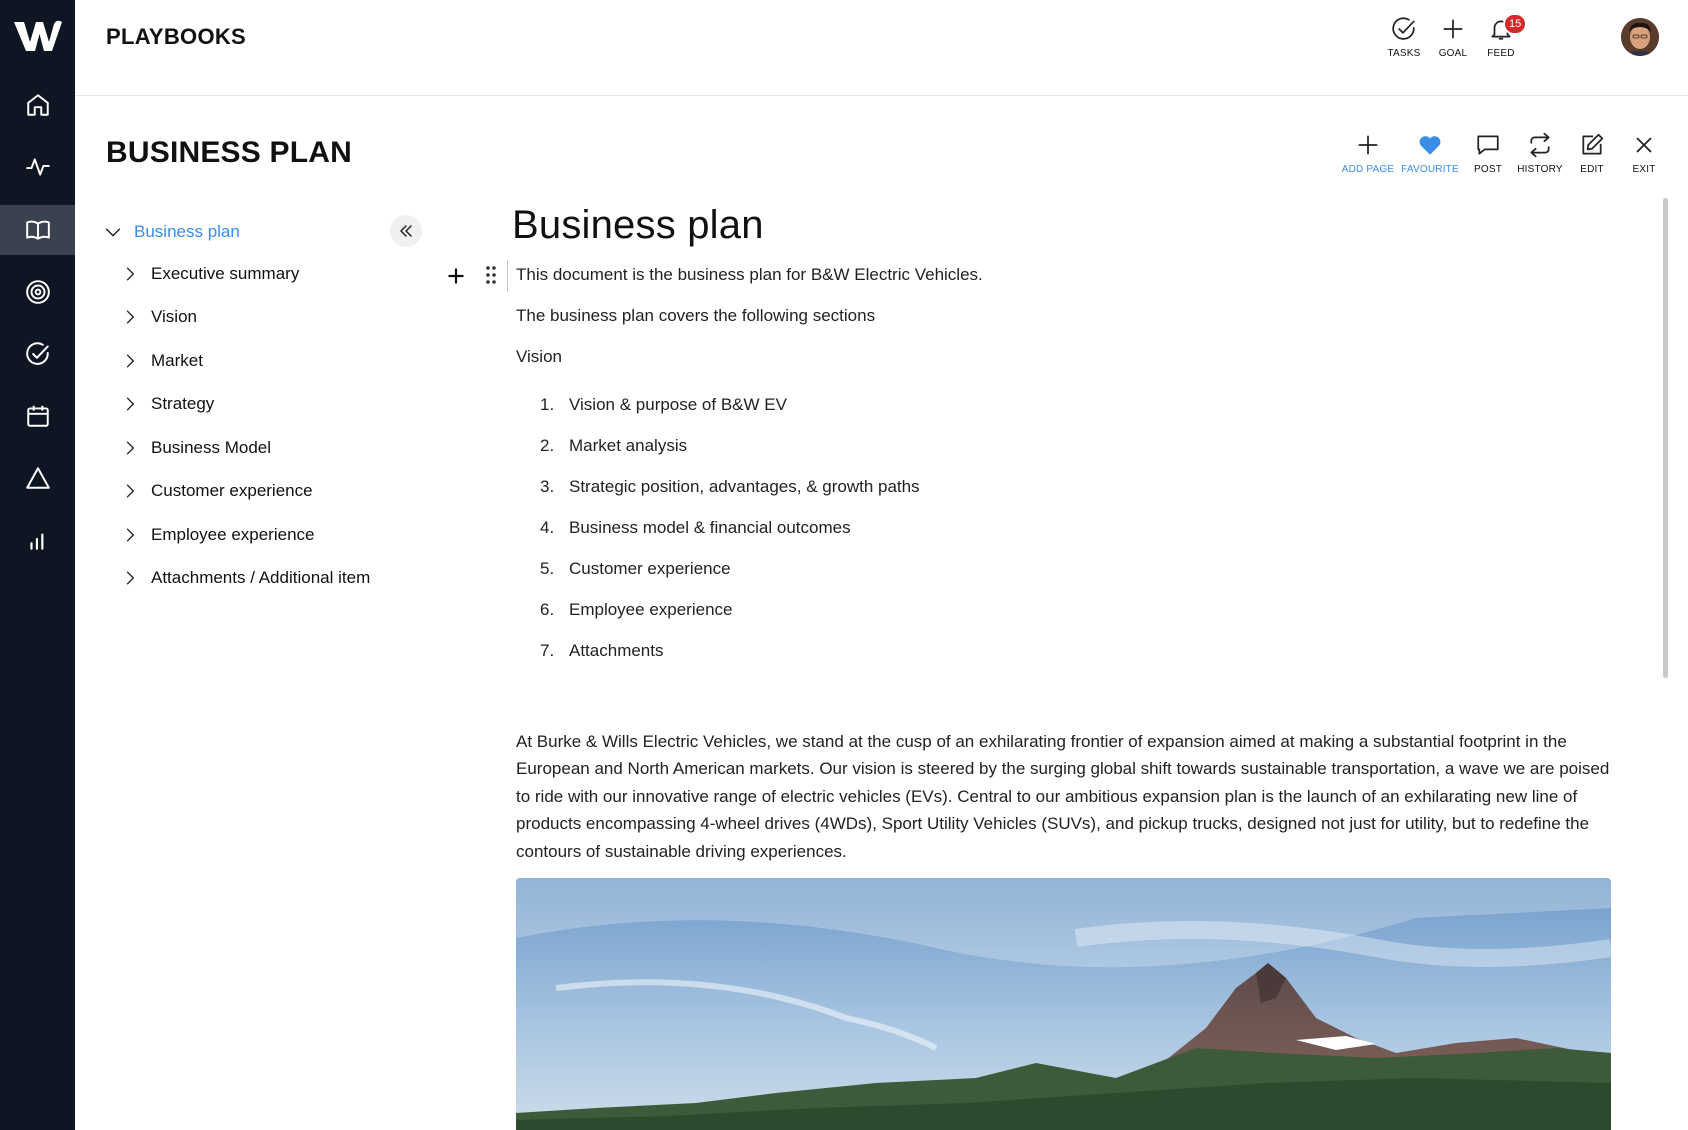 Image resolution: width=1688 pixels, height=1130 pixels. I want to click on calendar-icon, so click(37, 416).